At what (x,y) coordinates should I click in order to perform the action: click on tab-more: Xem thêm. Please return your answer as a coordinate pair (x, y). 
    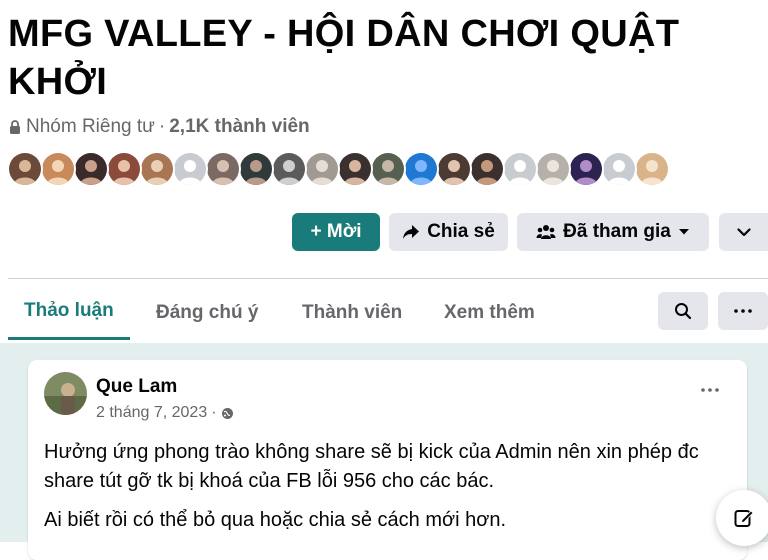
    Looking at the image, I should click on (489, 312).